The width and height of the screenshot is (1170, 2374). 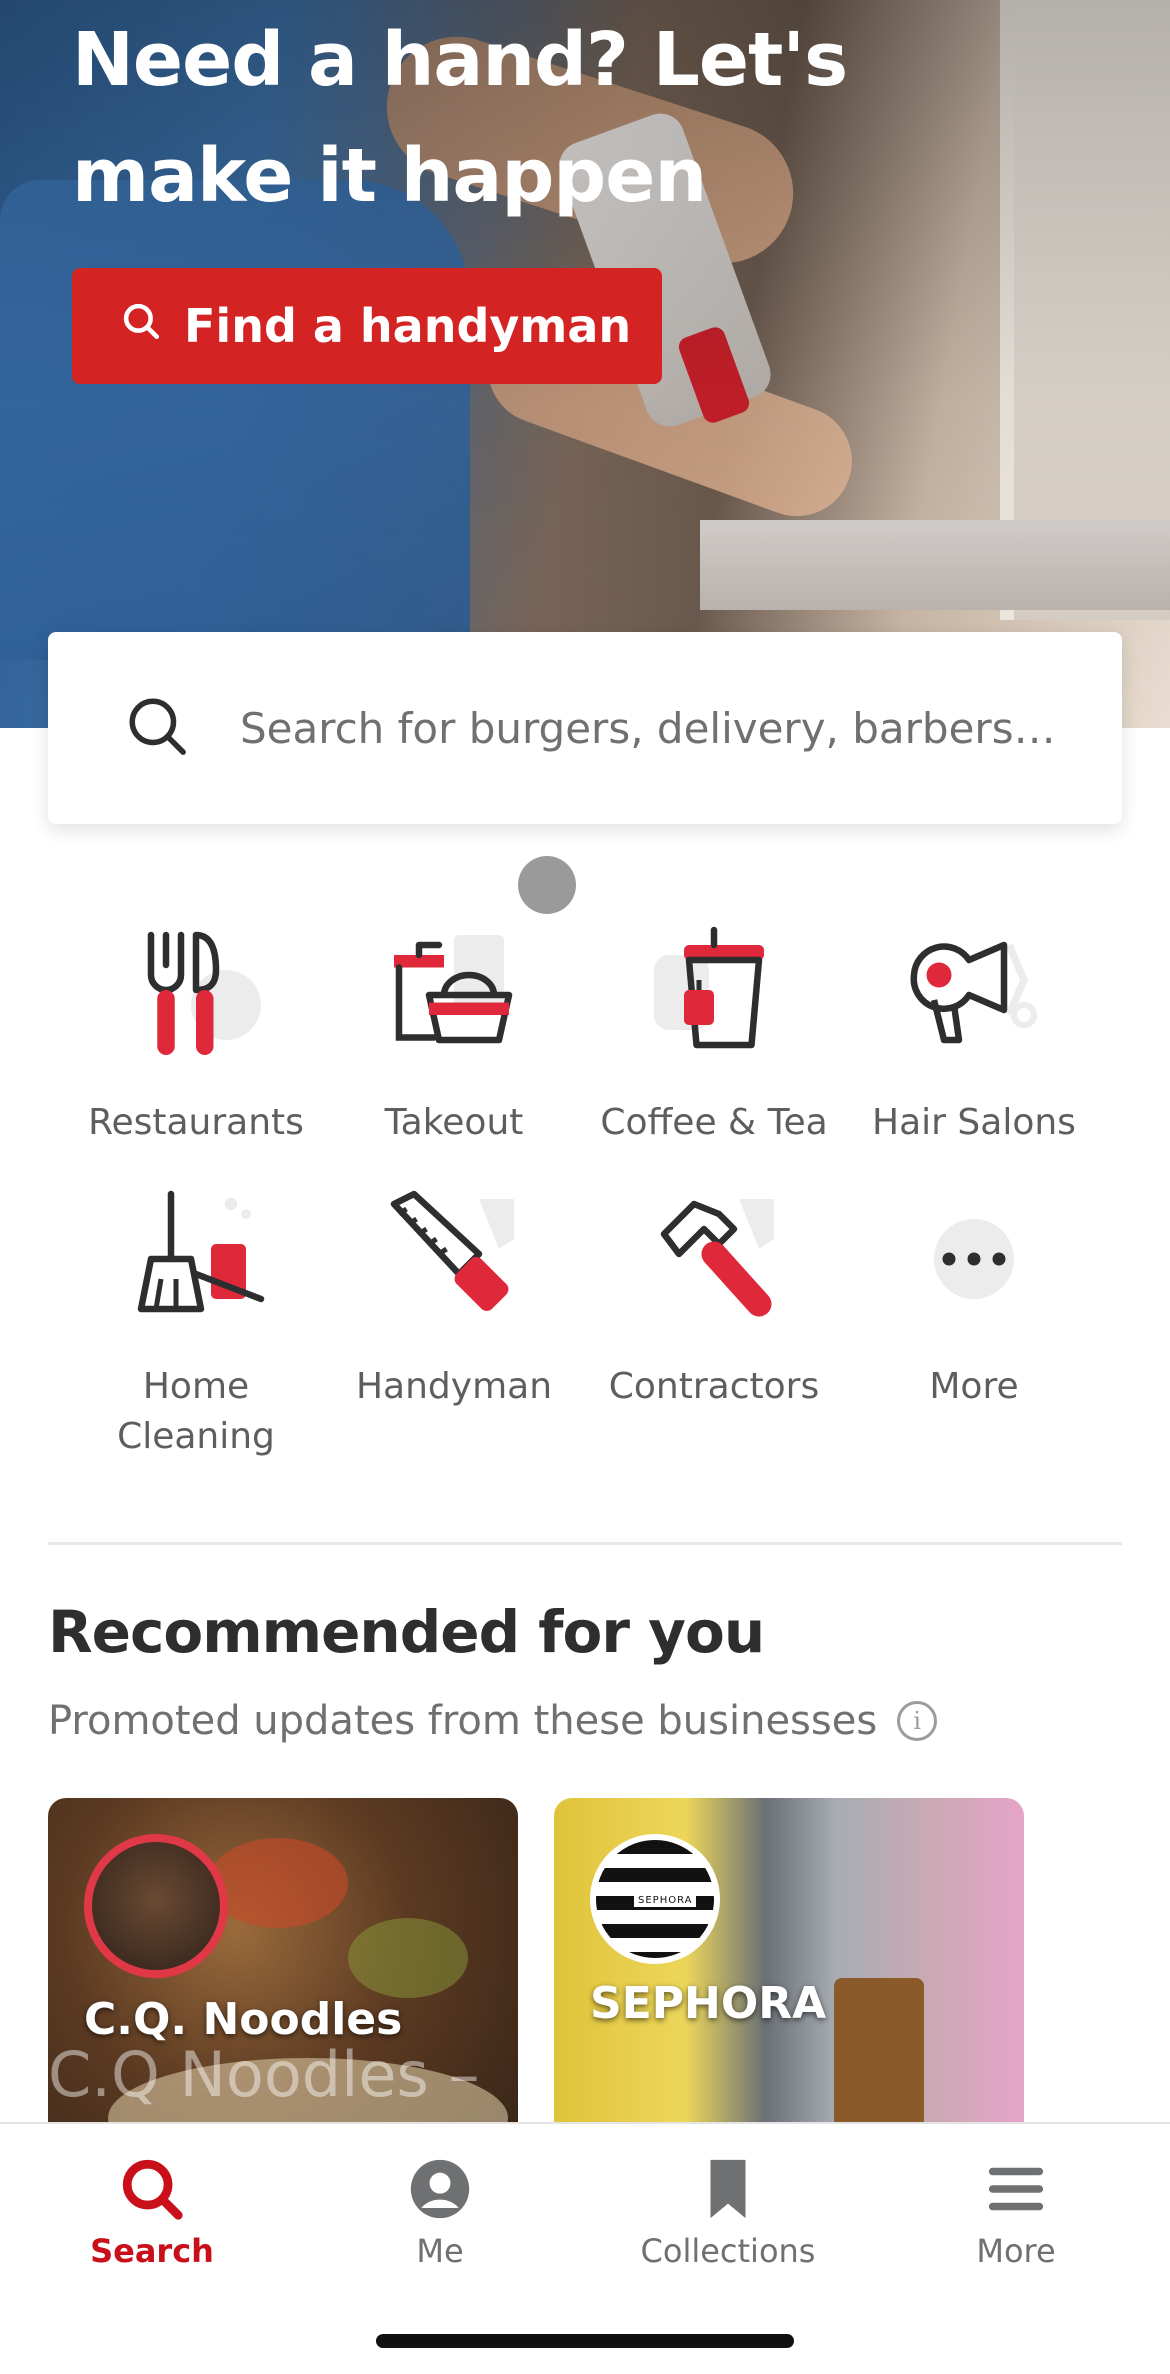 What do you see at coordinates (156, 1906) in the screenshot?
I see `business-logo` at bounding box center [156, 1906].